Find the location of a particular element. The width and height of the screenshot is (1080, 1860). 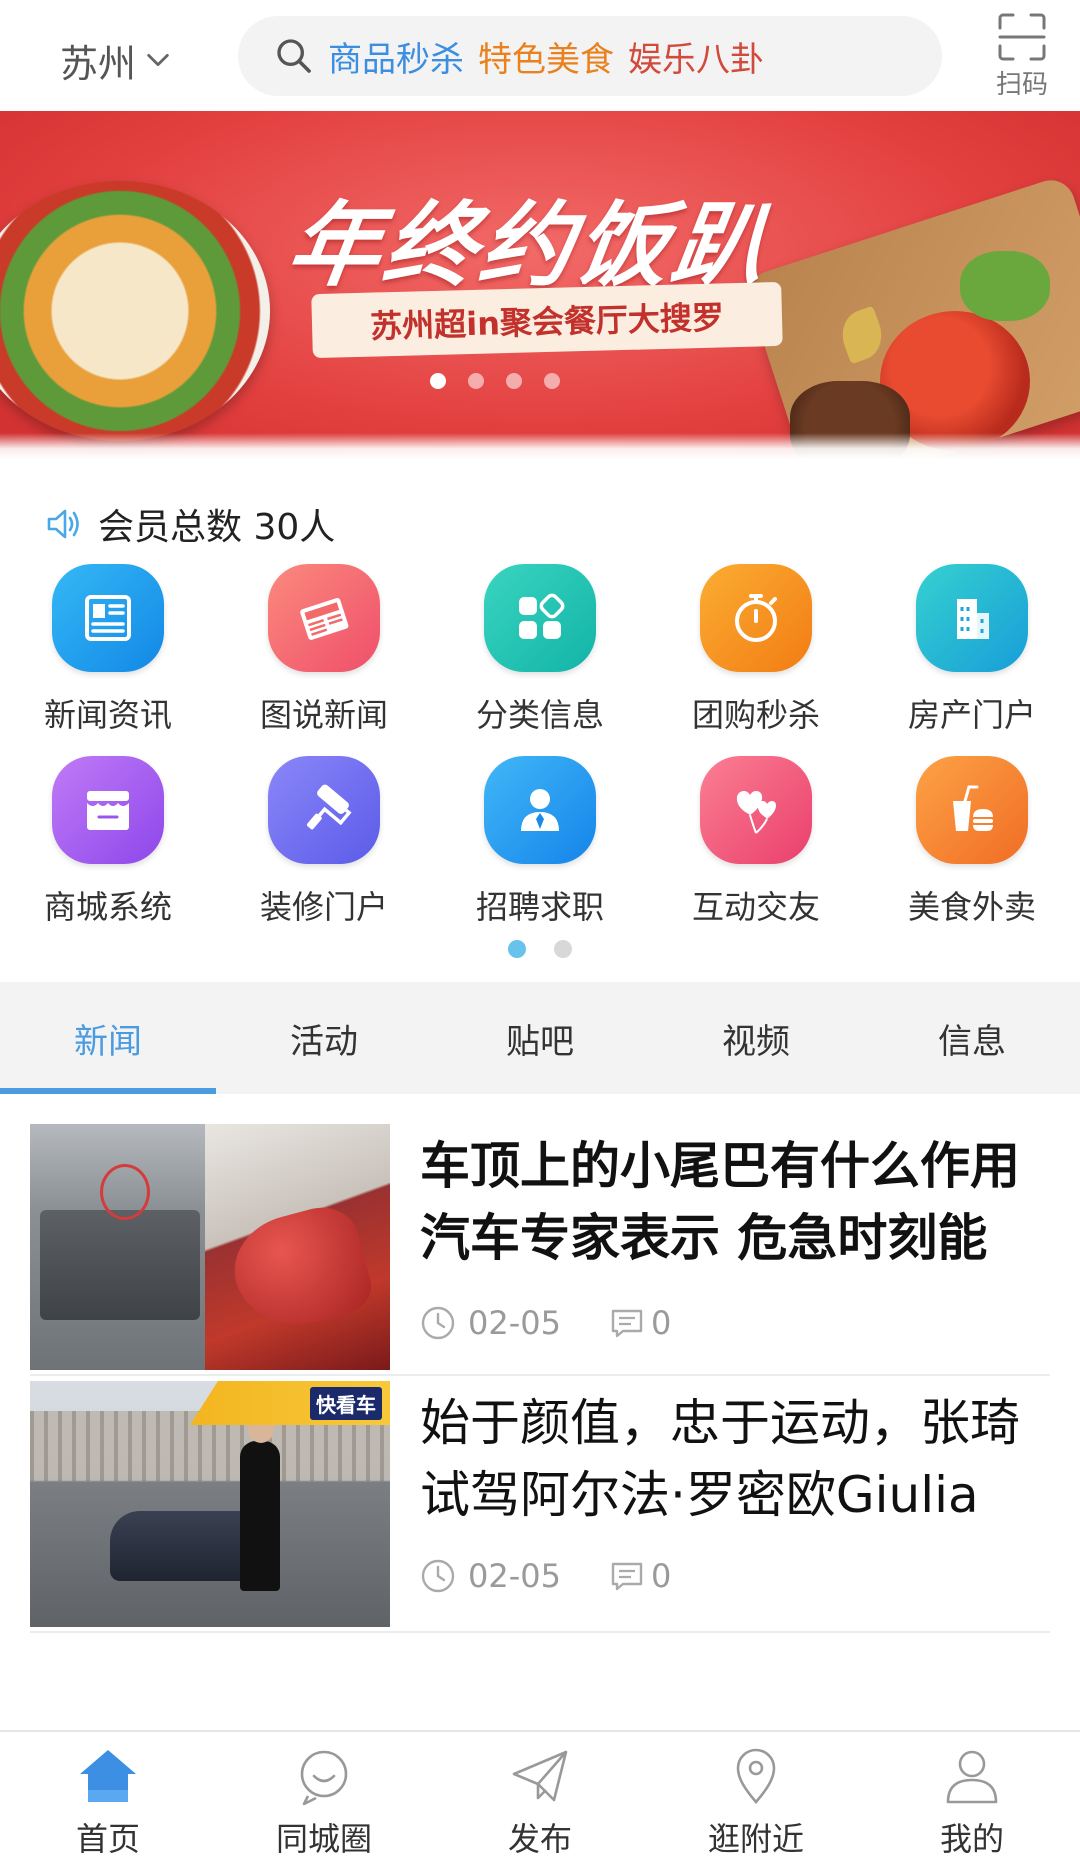

nav-label: 首页 is located at coordinates (107, 1839).